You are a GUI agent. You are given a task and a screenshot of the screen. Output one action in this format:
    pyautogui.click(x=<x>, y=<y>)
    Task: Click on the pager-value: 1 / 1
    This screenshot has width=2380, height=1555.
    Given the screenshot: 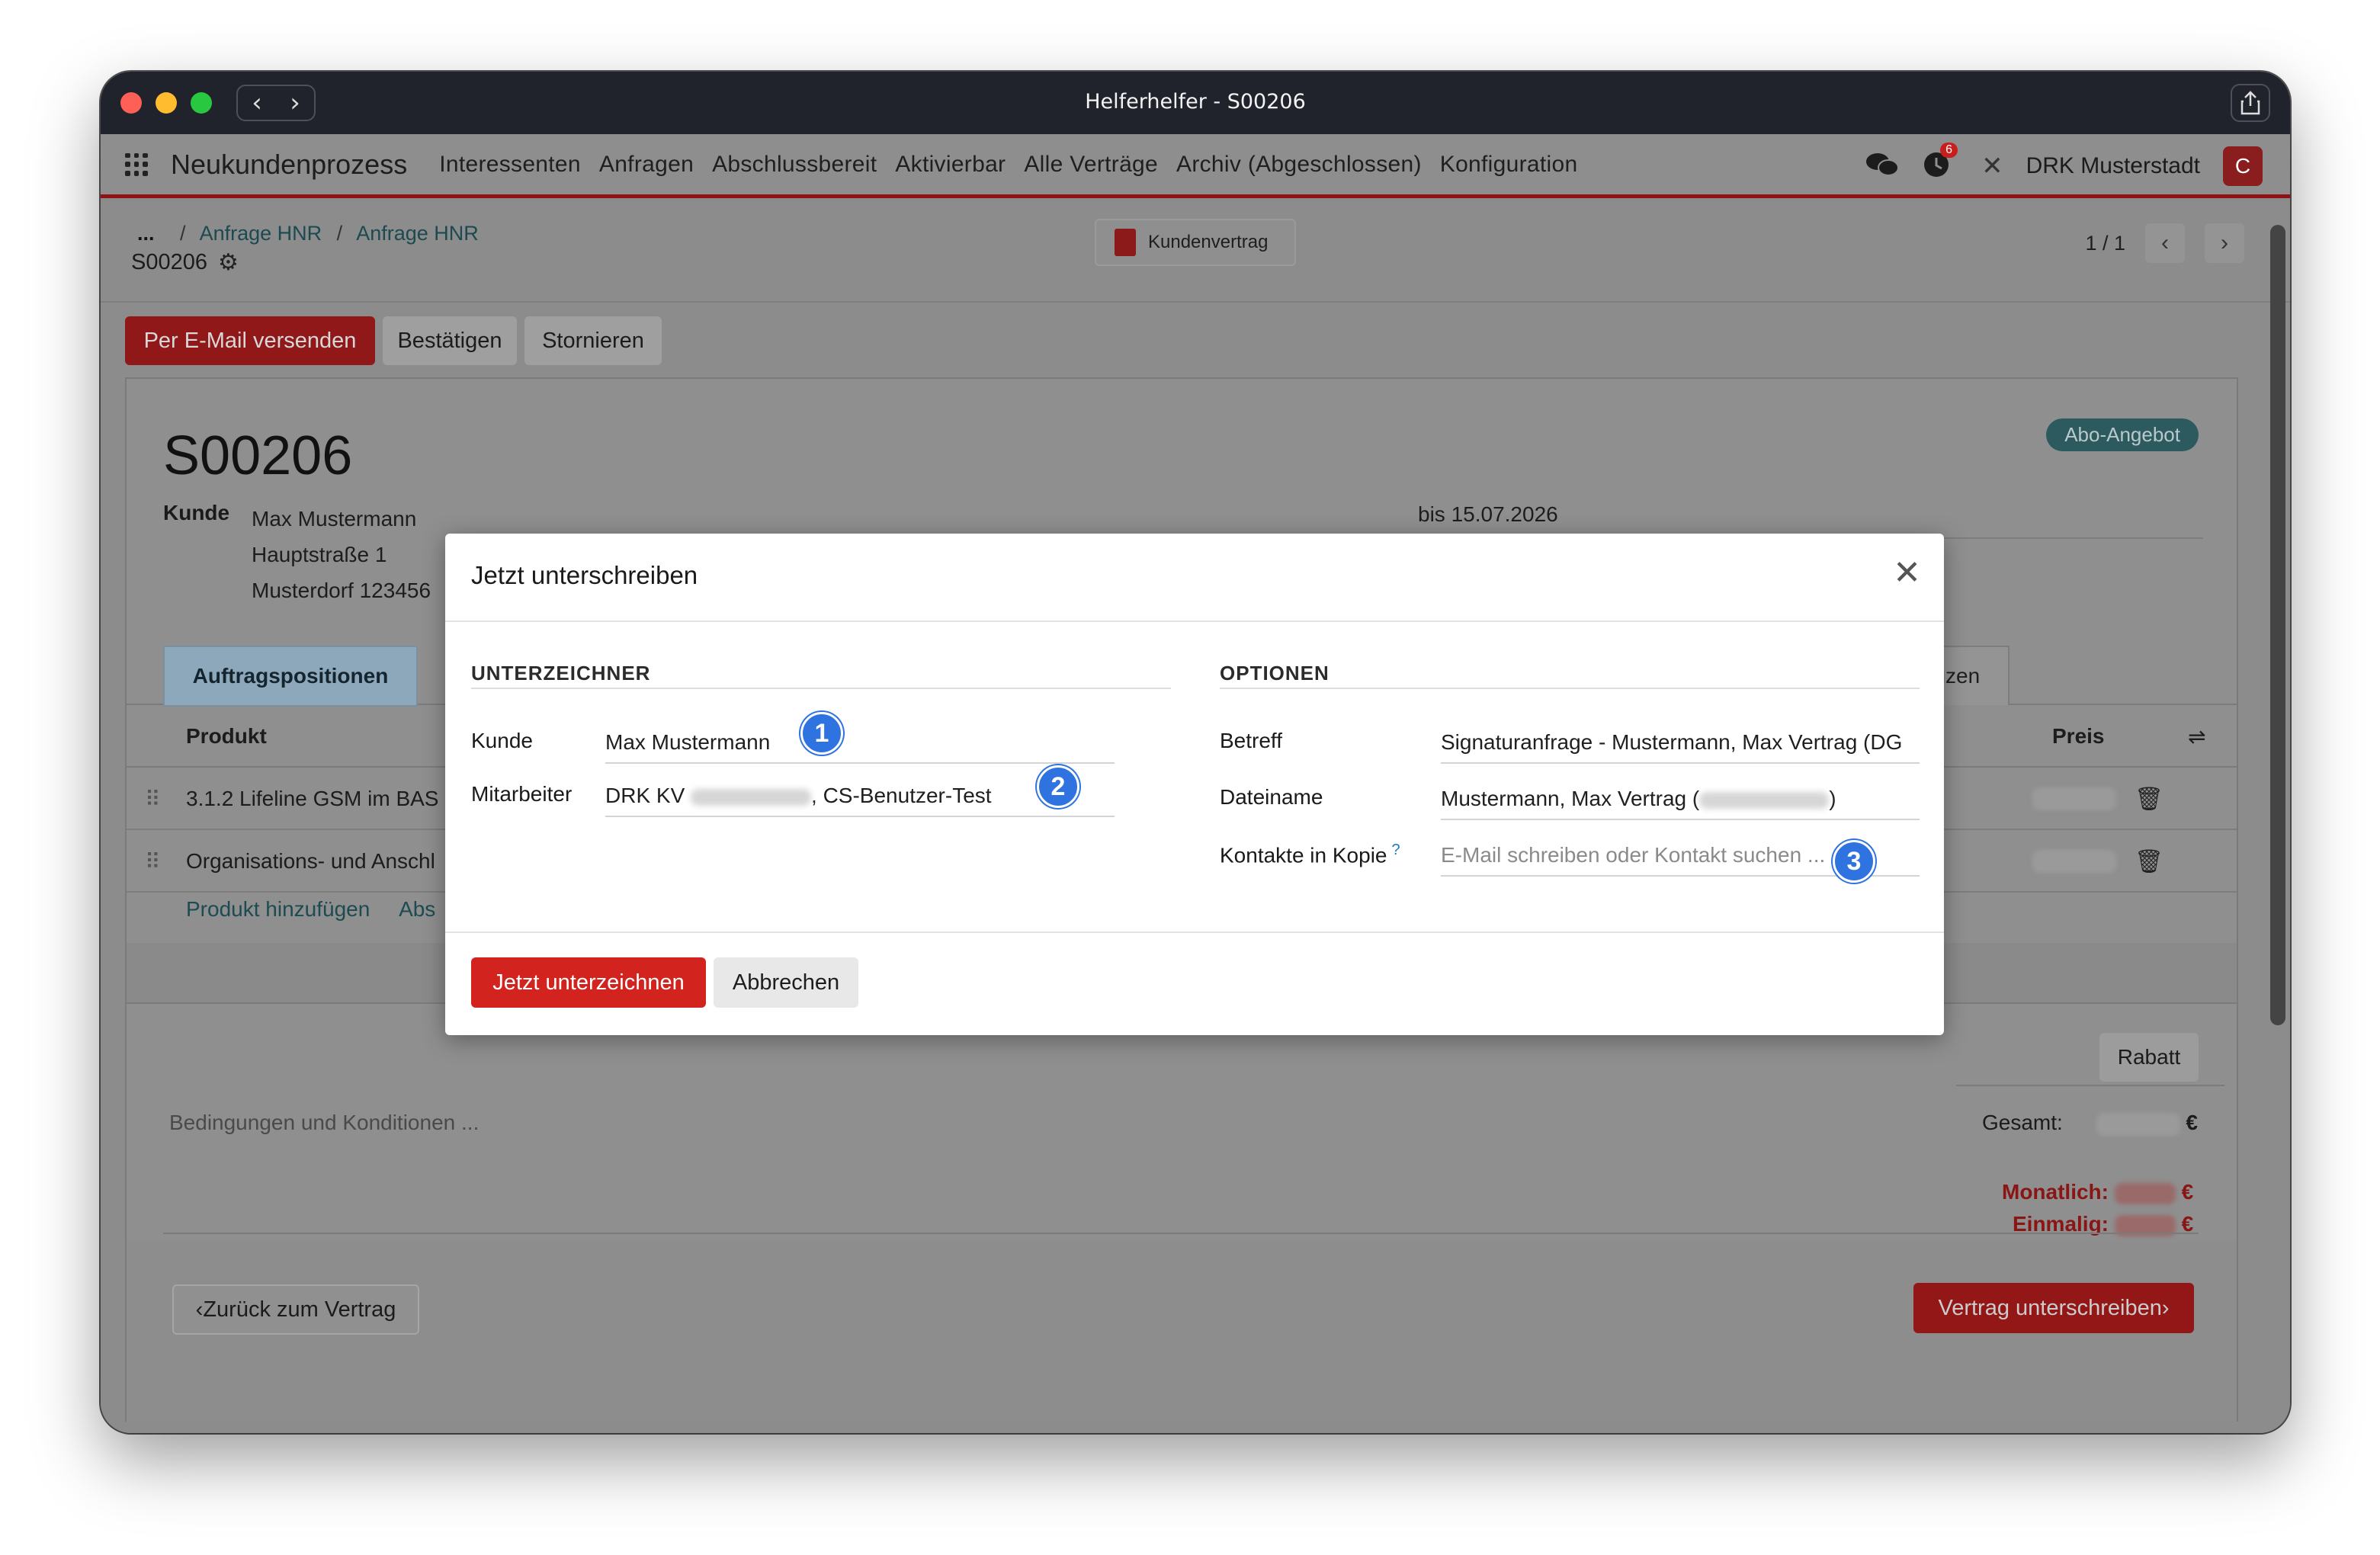 What is the action you would take?
    pyautogui.click(x=2105, y=243)
    